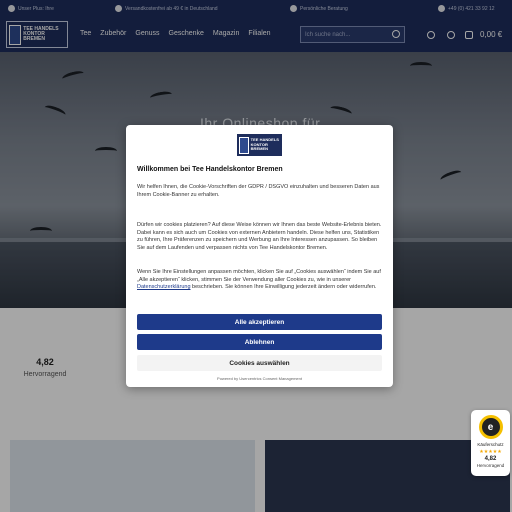  I want to click on trust-seal-icon: e, so click(490, 427).